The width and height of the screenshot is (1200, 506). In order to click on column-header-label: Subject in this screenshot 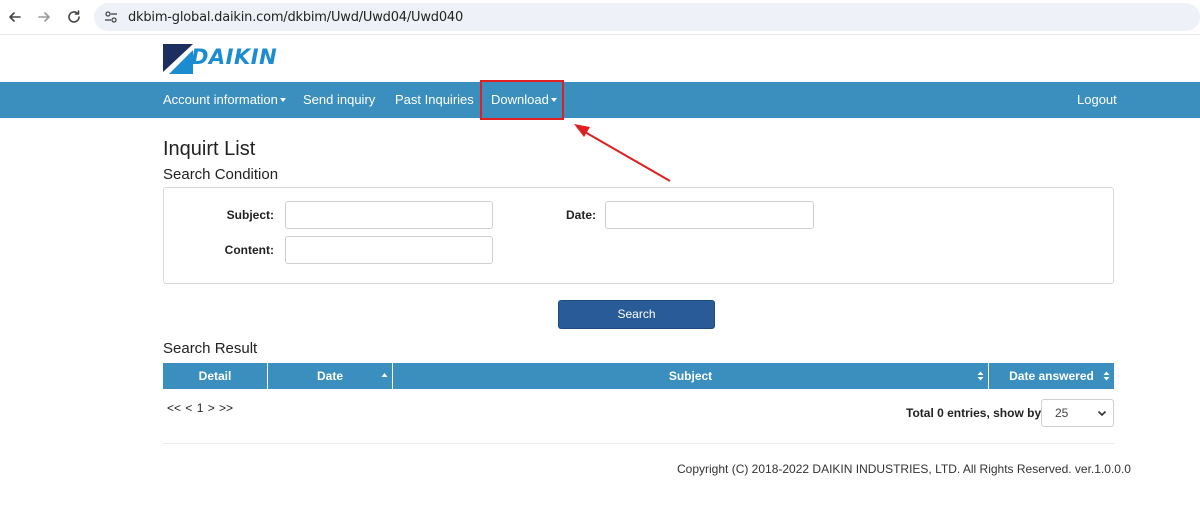, I will do `click(690, 376)`.